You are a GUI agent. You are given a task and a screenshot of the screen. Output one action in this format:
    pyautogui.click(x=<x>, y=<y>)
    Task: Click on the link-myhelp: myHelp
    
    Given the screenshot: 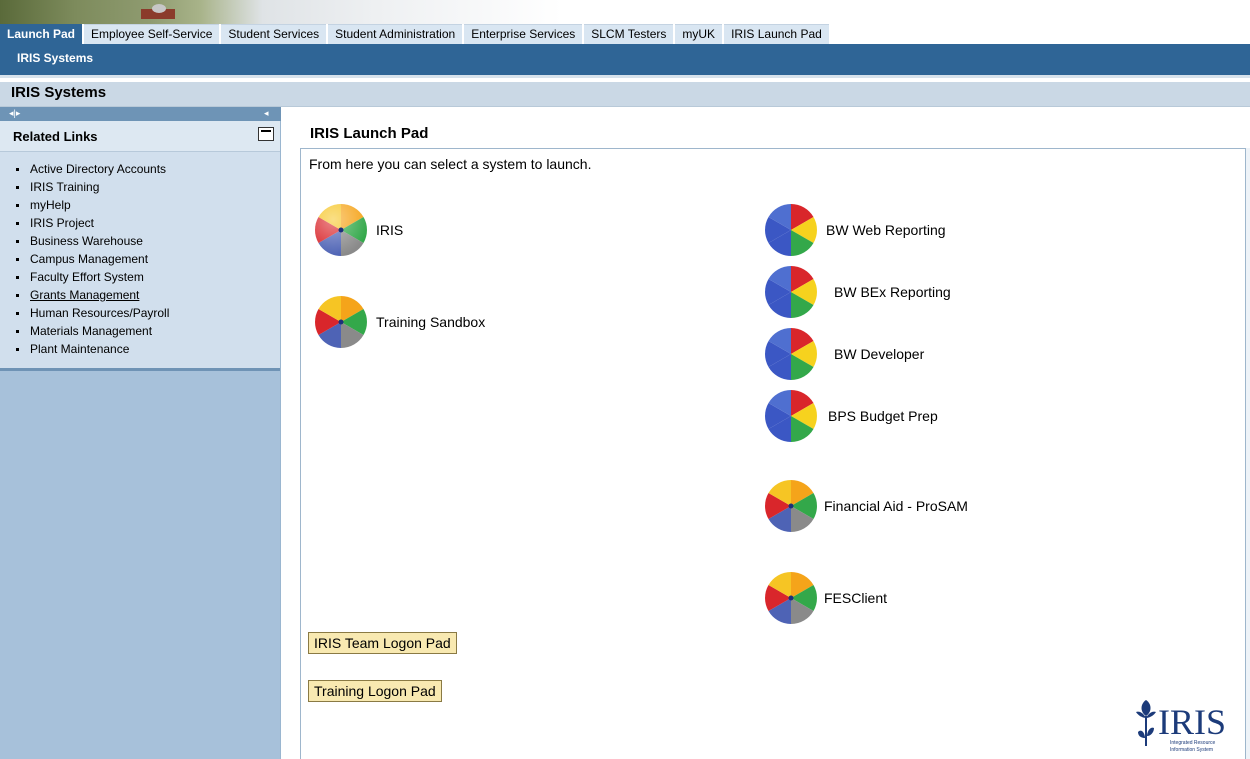 What is the action you would take?
    pyautogui.click(x=148, y=205)
    